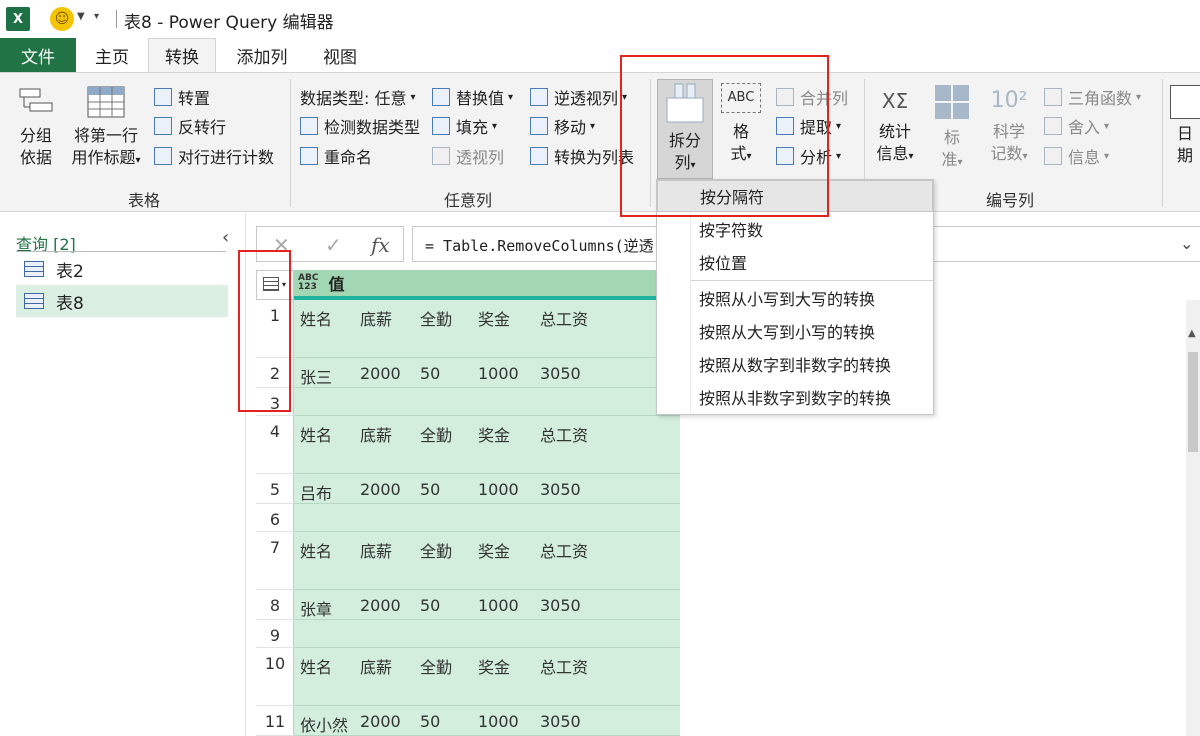 The height and width of the screenshot is (736, 1200). I want to click on table-cell: 底薪, so click(376, 319).